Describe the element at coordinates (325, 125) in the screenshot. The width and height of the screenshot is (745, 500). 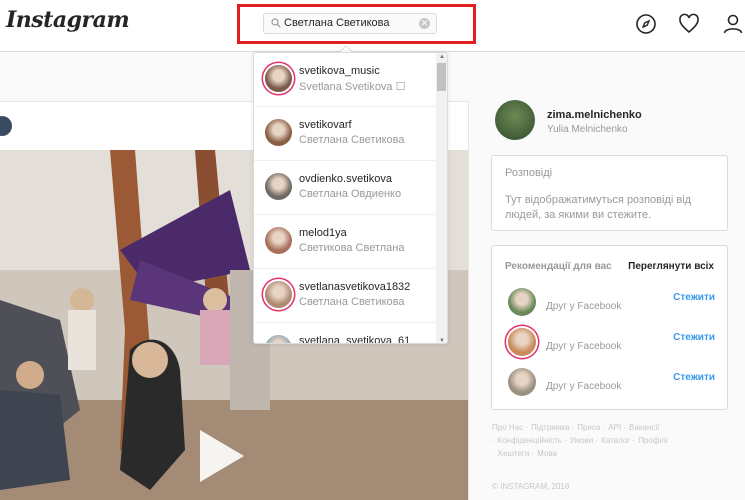
I see `result-username: svetikovarf` at that location.